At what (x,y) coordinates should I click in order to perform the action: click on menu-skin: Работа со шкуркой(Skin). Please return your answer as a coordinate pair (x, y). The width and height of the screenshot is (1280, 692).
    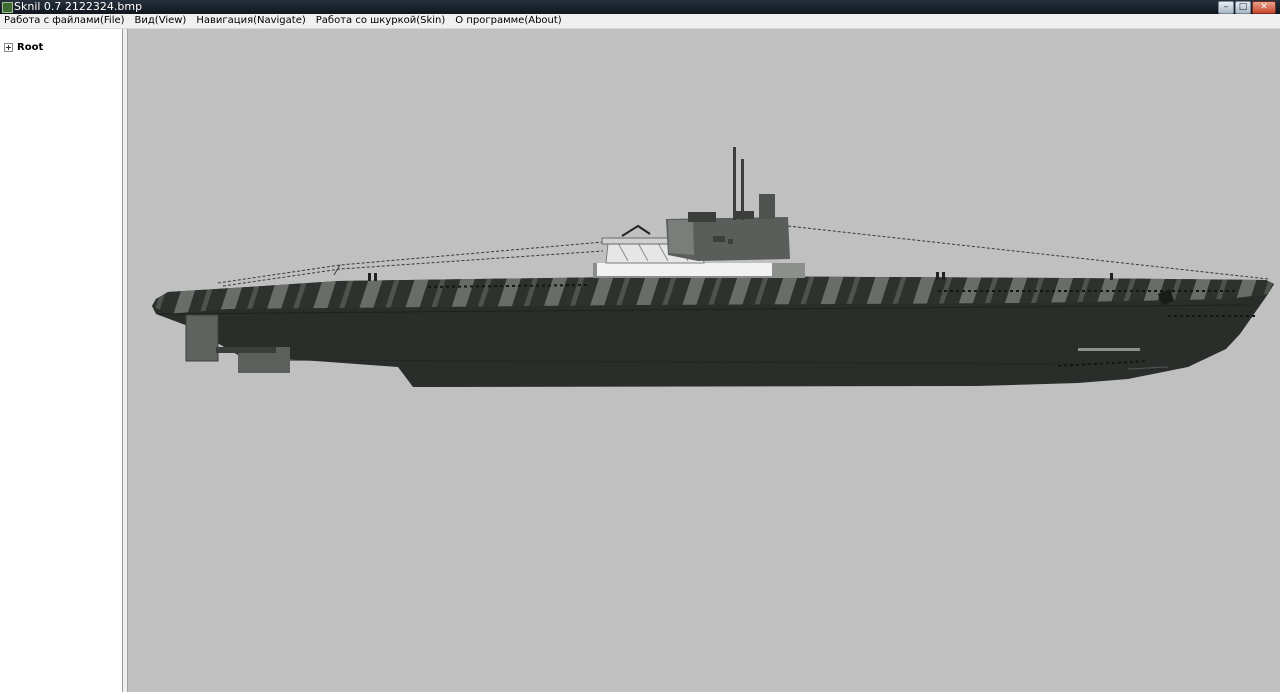
    Looking at the image, I should click on (381, 21).